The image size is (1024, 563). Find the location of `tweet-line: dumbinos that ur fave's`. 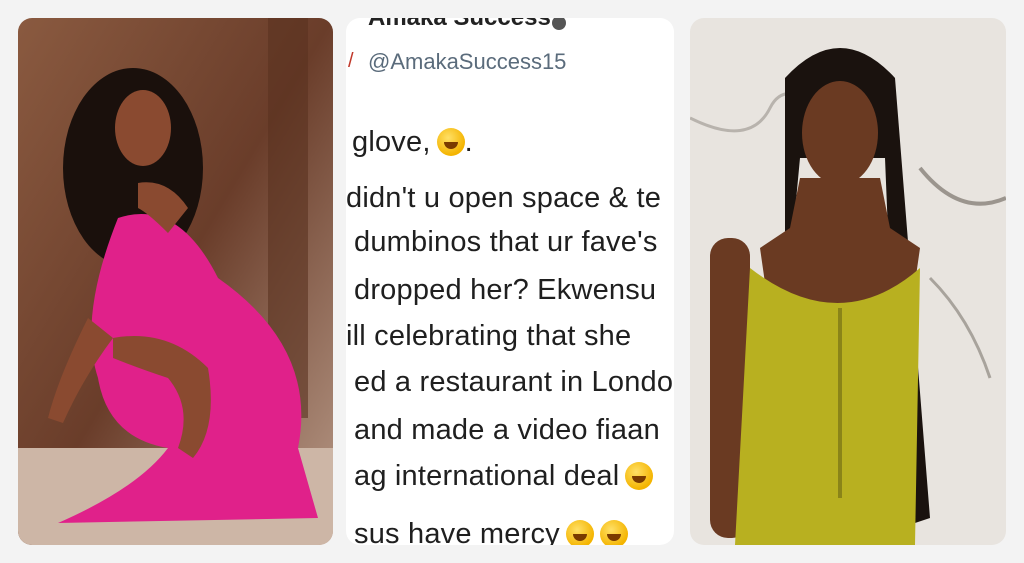

tweet-line: dumbinos that ur fave's is located at coordinates (506, 242).